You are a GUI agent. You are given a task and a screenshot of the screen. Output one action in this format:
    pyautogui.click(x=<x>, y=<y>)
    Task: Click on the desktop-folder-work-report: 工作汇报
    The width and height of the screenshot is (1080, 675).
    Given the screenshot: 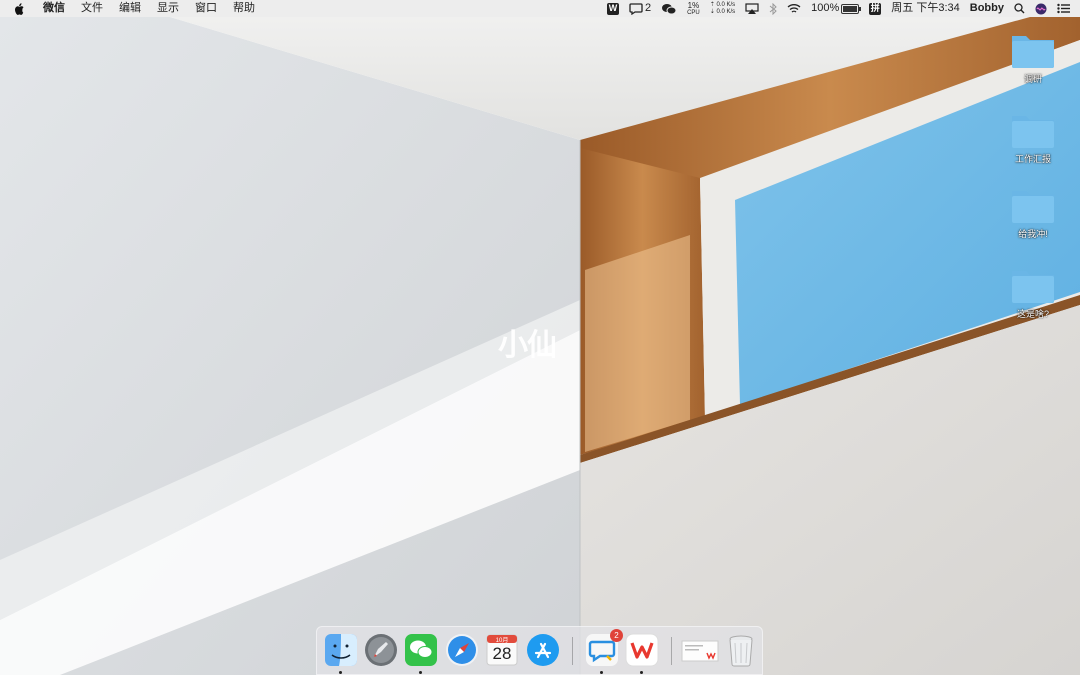 What is the action you would take?
    pyautogui.click(x=1033, y=137)
    